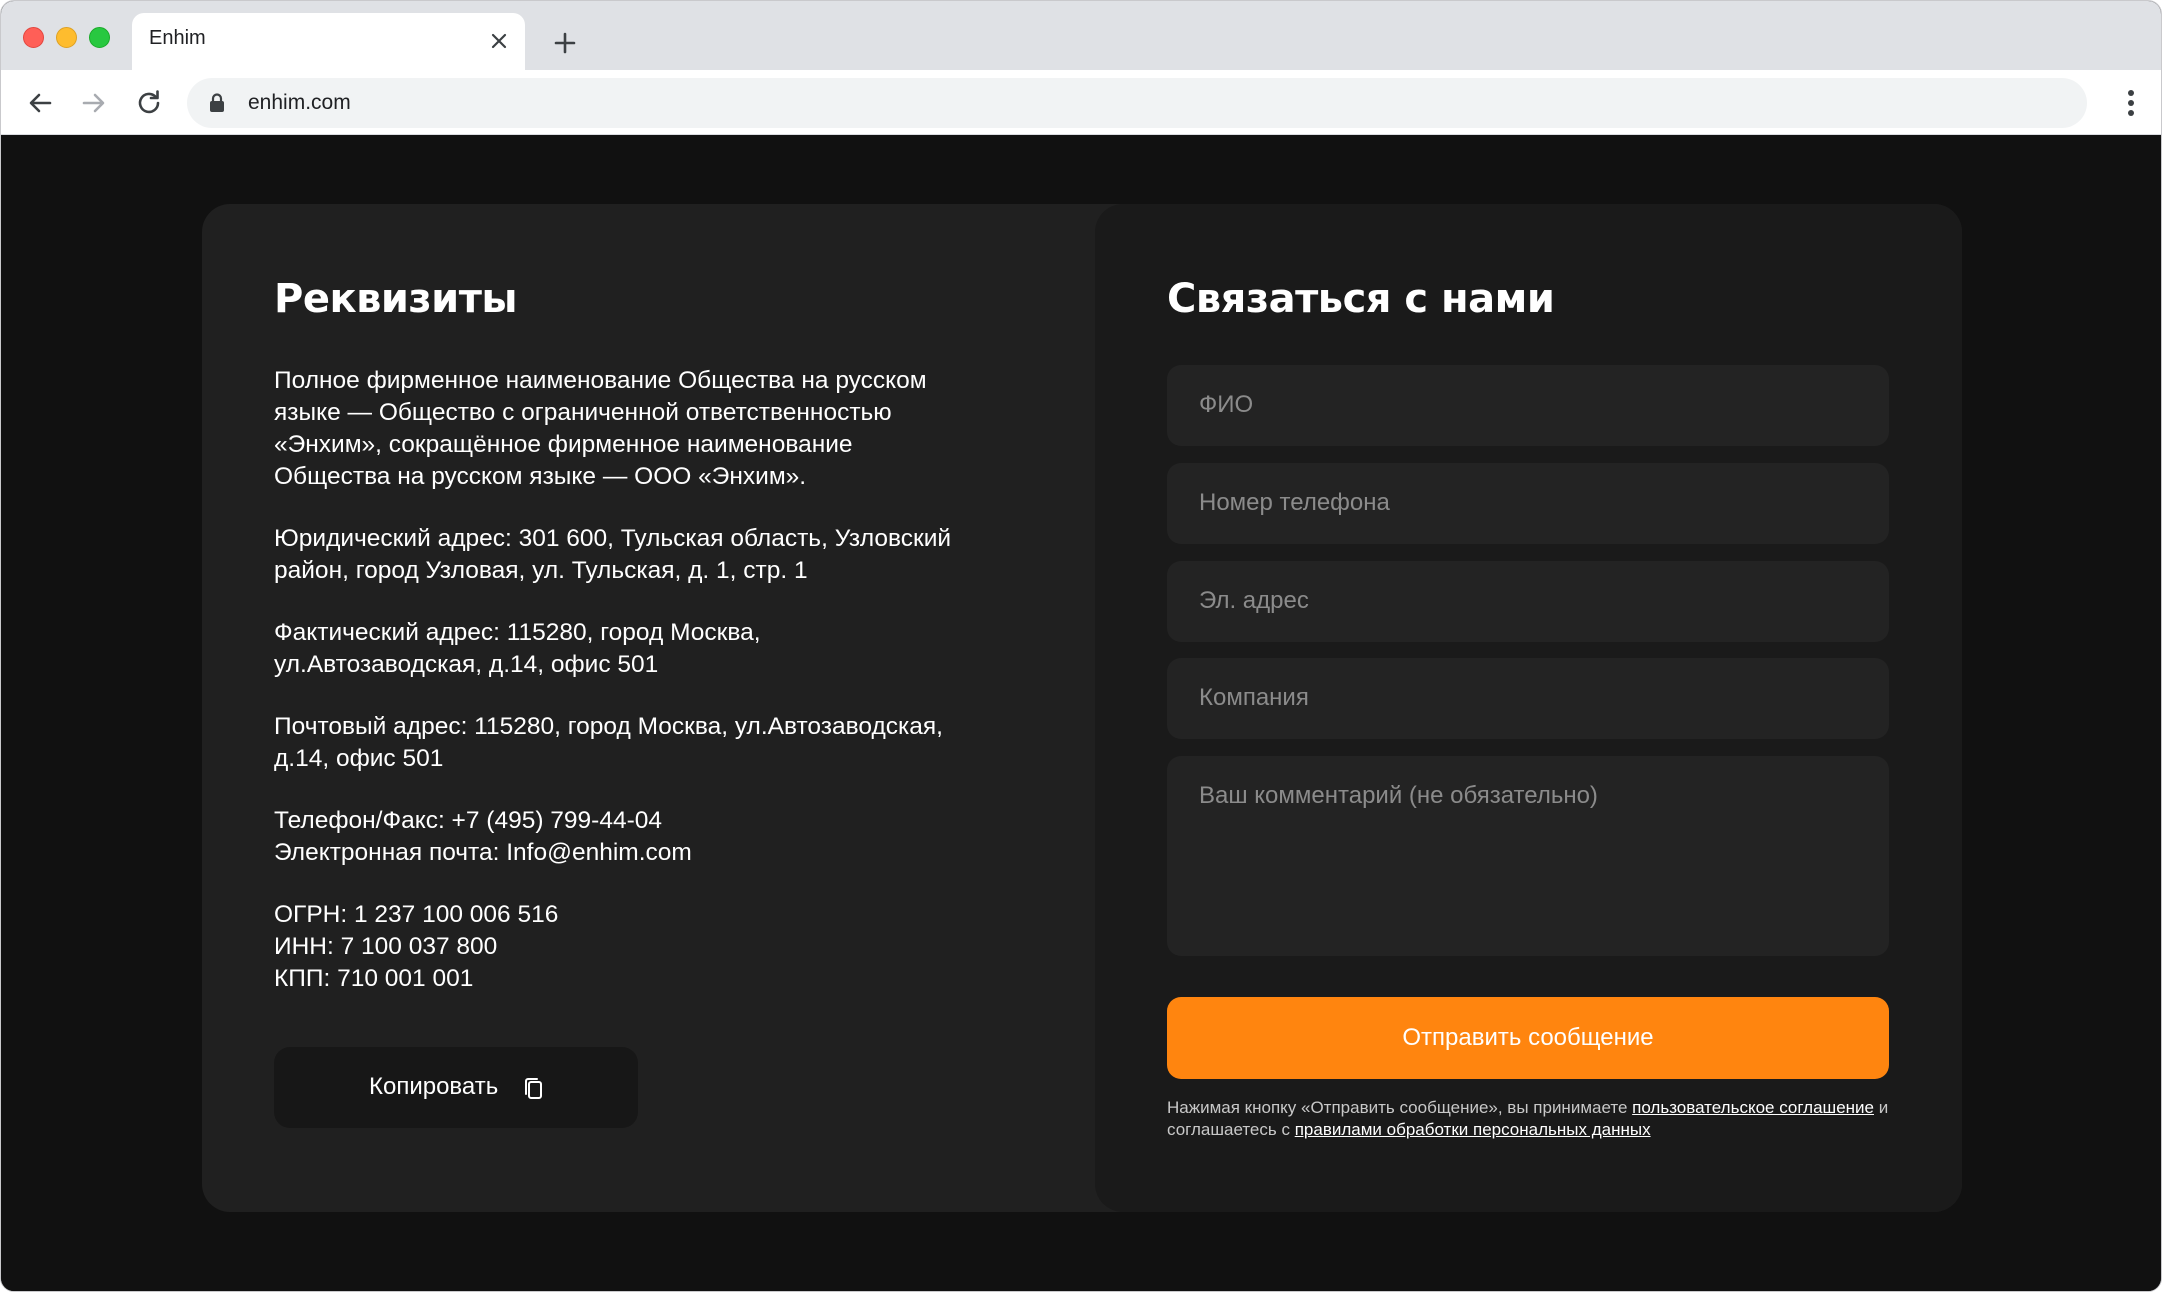  What do you see at coordinates (1753, 1107) in the screenshot?
I see `user-agreement-link: пользовательское соглашение` at bounding box center [1753, 1107].